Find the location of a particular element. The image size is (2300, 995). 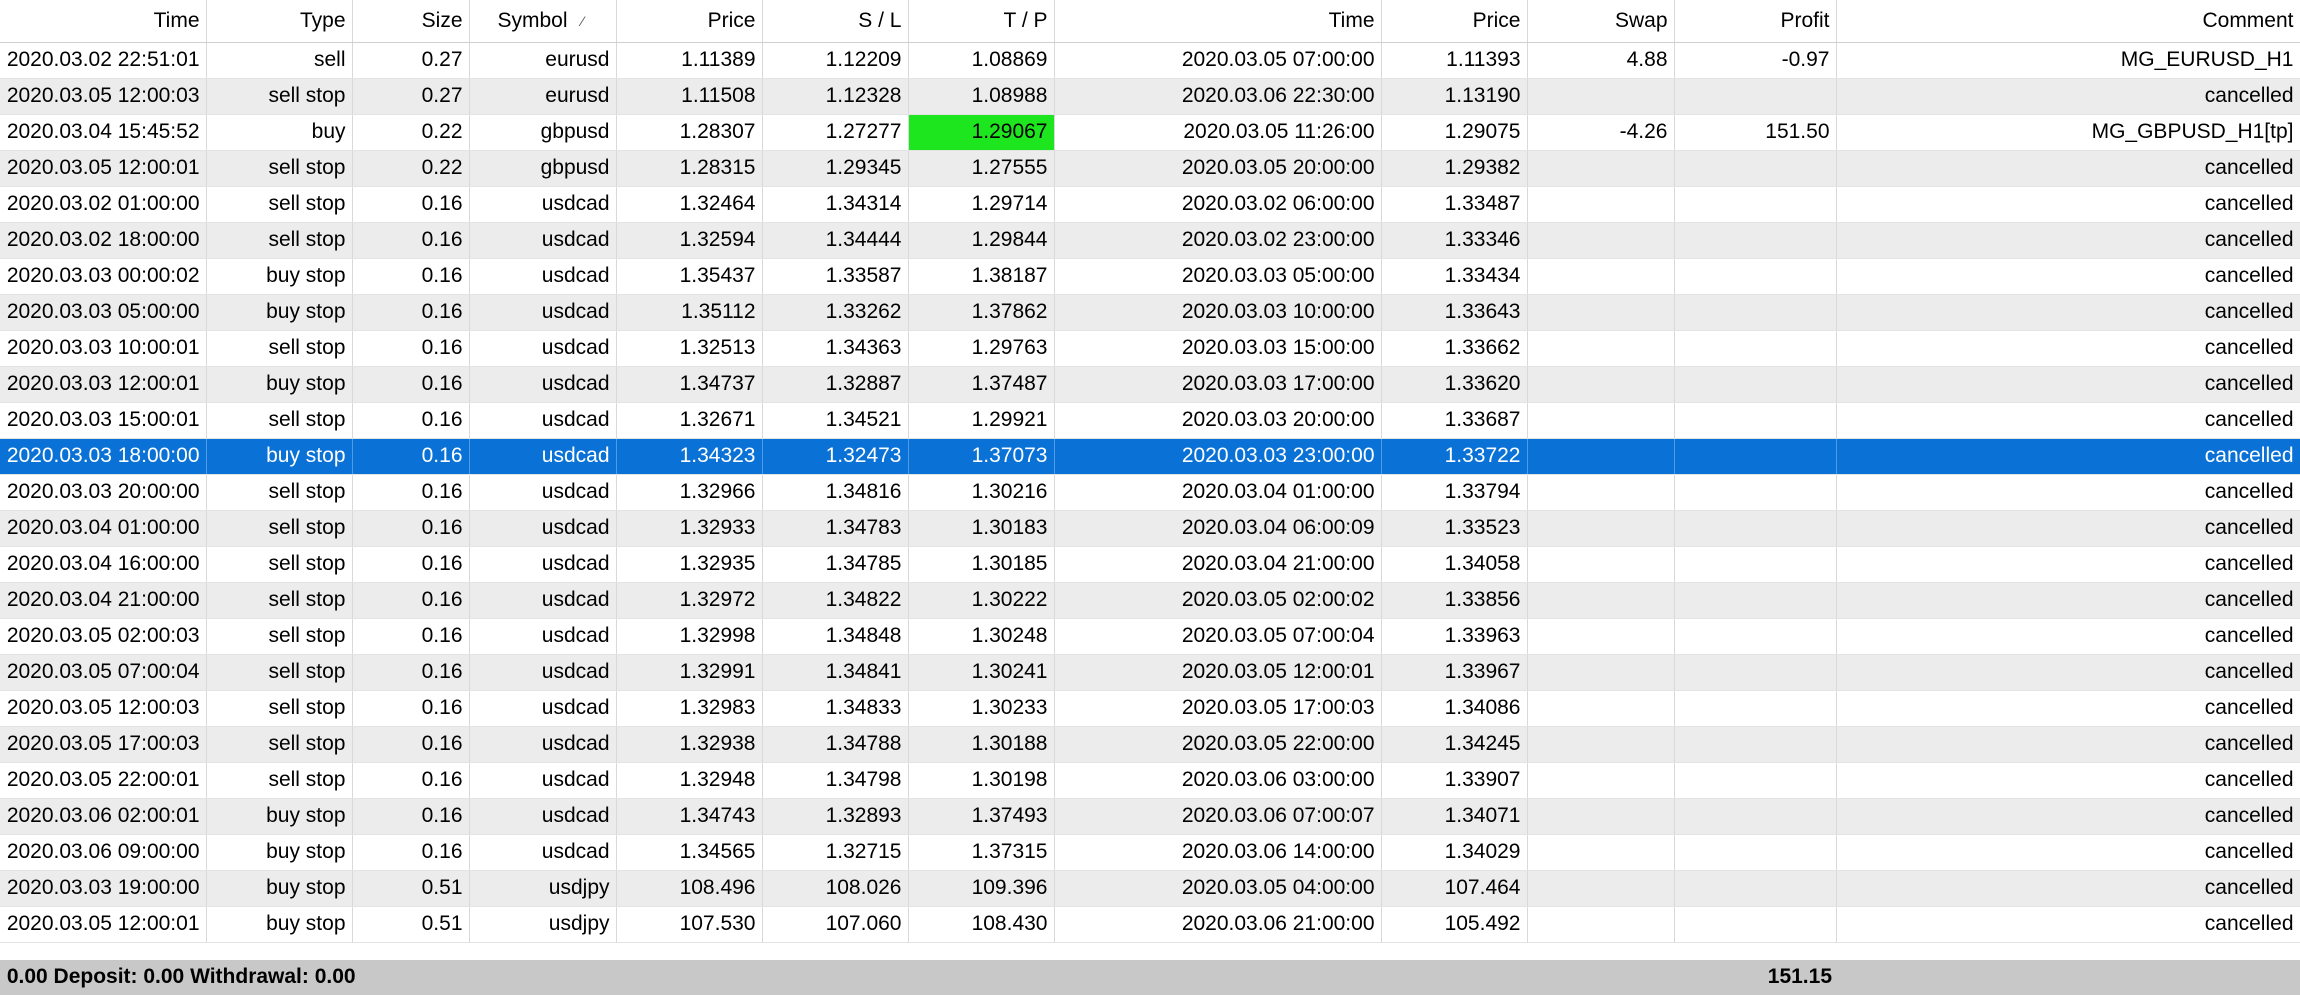

cell-take-profit: 1.37315 is located at coordinates (981, 852).